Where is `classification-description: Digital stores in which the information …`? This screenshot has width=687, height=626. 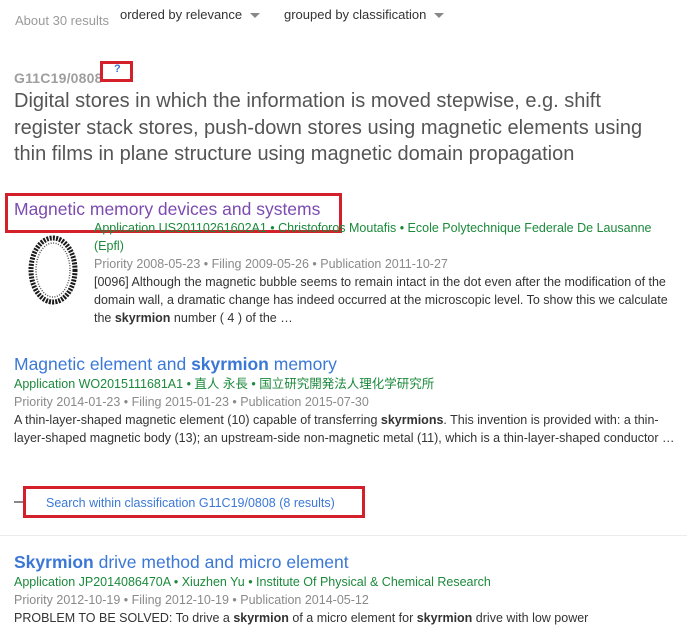 classification-description: Digital stores in which the information … is located at coordinates (328, 127).